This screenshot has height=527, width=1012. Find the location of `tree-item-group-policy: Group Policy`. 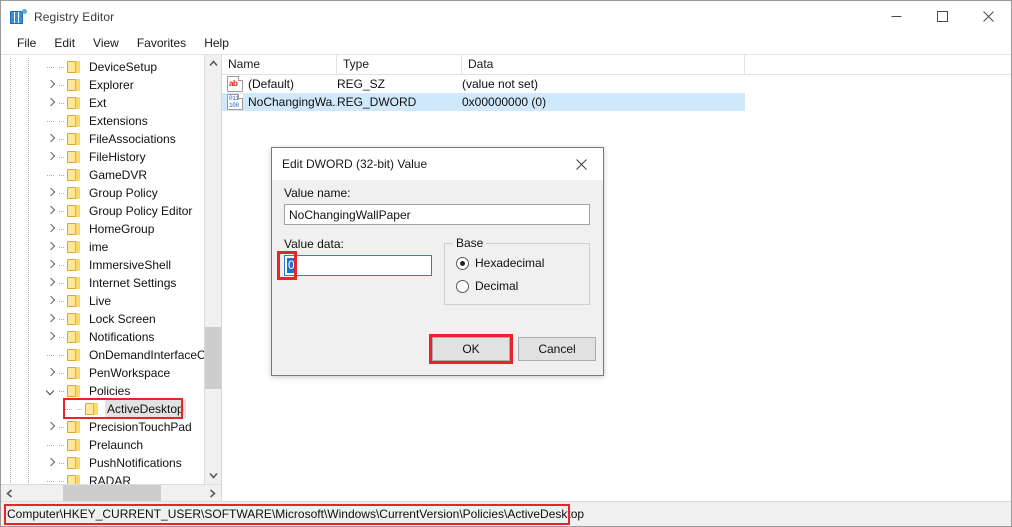

tree-item-group-policy: Group Policy is located at coordinates (111, 193).